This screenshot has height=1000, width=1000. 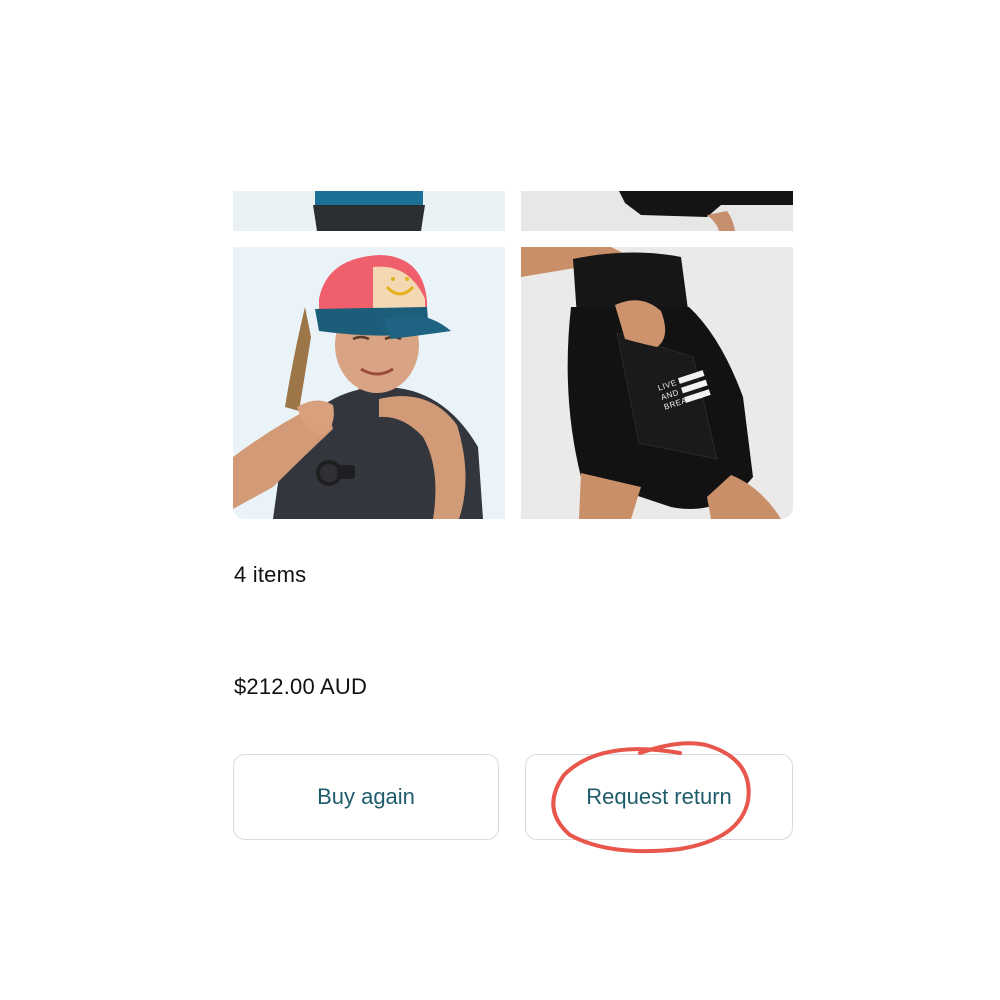 I want to click on cap-model-image, so click(x=369, y=383).